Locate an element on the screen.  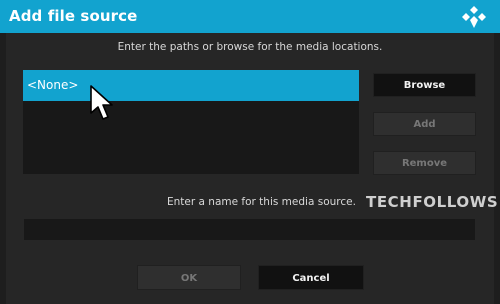
list-item: <None> is located at coordinates (191, 85).